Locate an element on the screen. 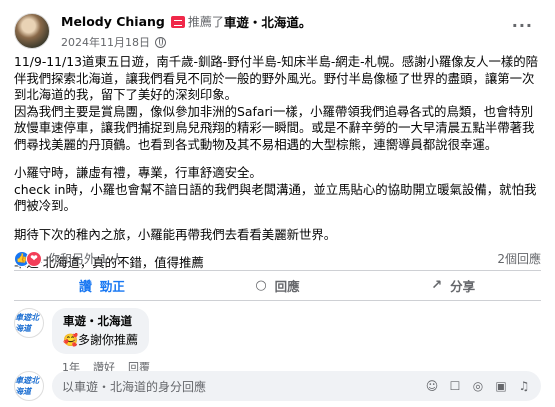 Image resolution: width=555 pixels, height=407 pixels. like-button: 讚 勁正 is located at coordinates (102, 285).